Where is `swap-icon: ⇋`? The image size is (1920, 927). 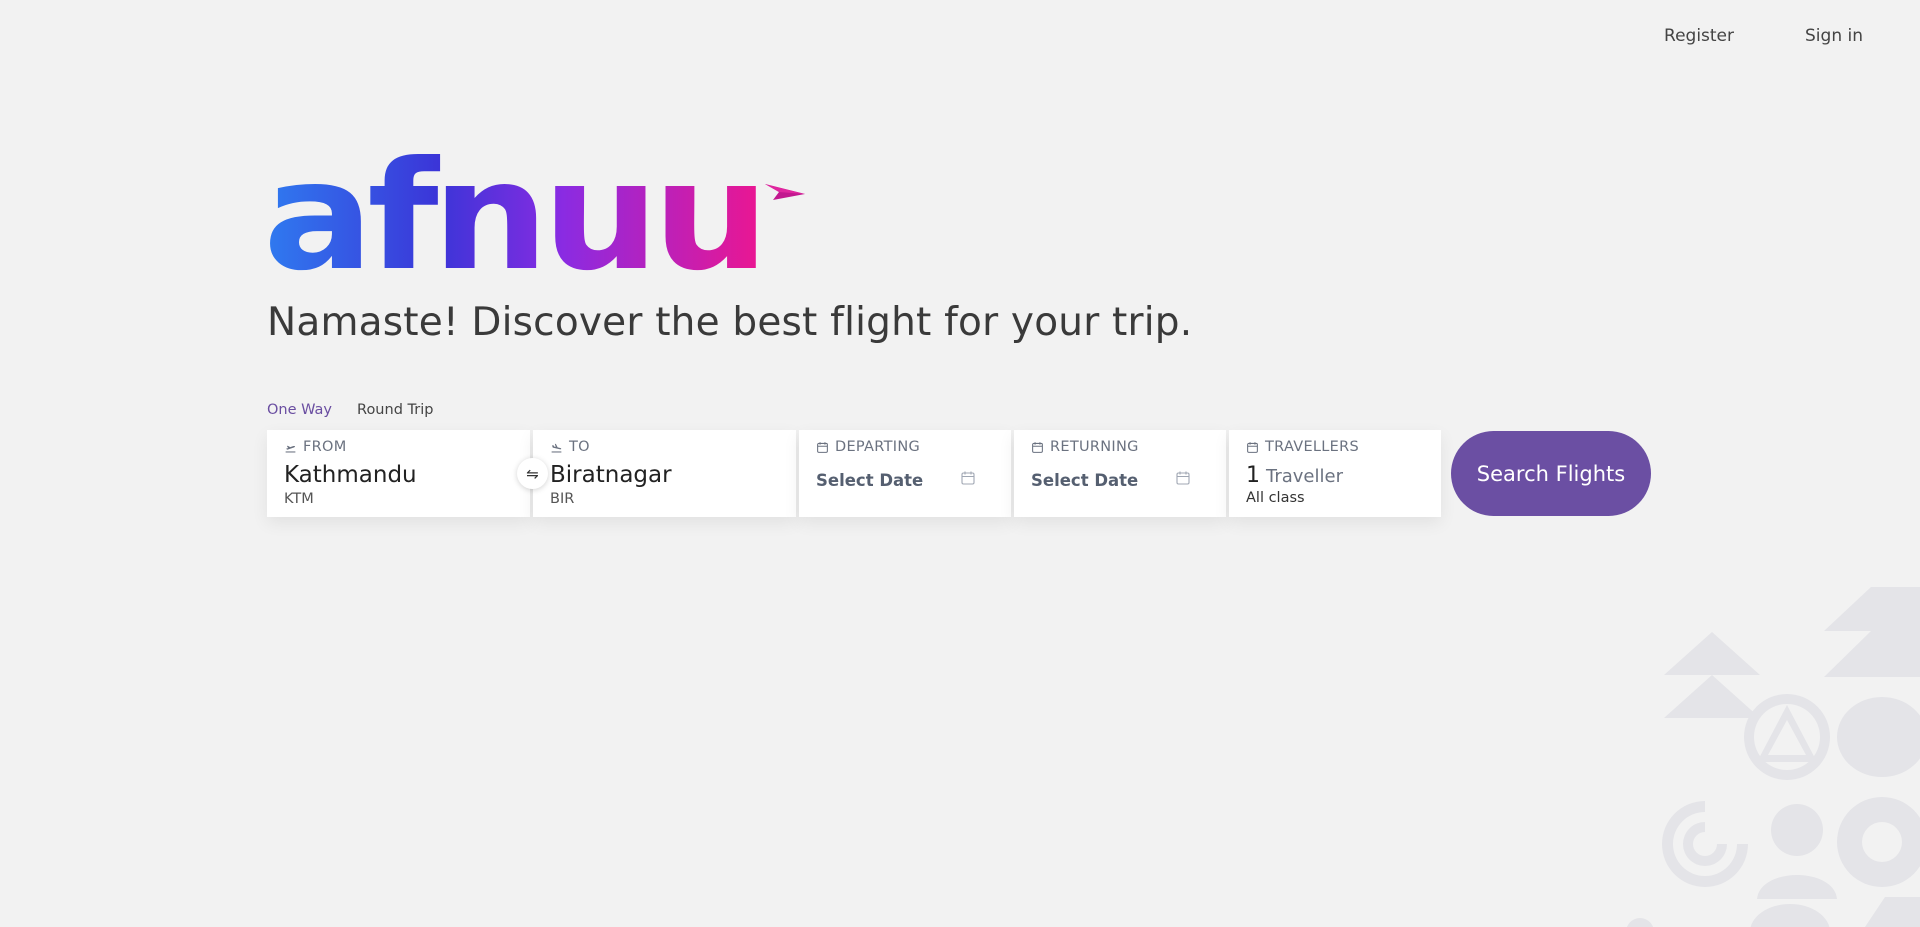 swap-icon: ⇋ is located at coordinates (532, 473).